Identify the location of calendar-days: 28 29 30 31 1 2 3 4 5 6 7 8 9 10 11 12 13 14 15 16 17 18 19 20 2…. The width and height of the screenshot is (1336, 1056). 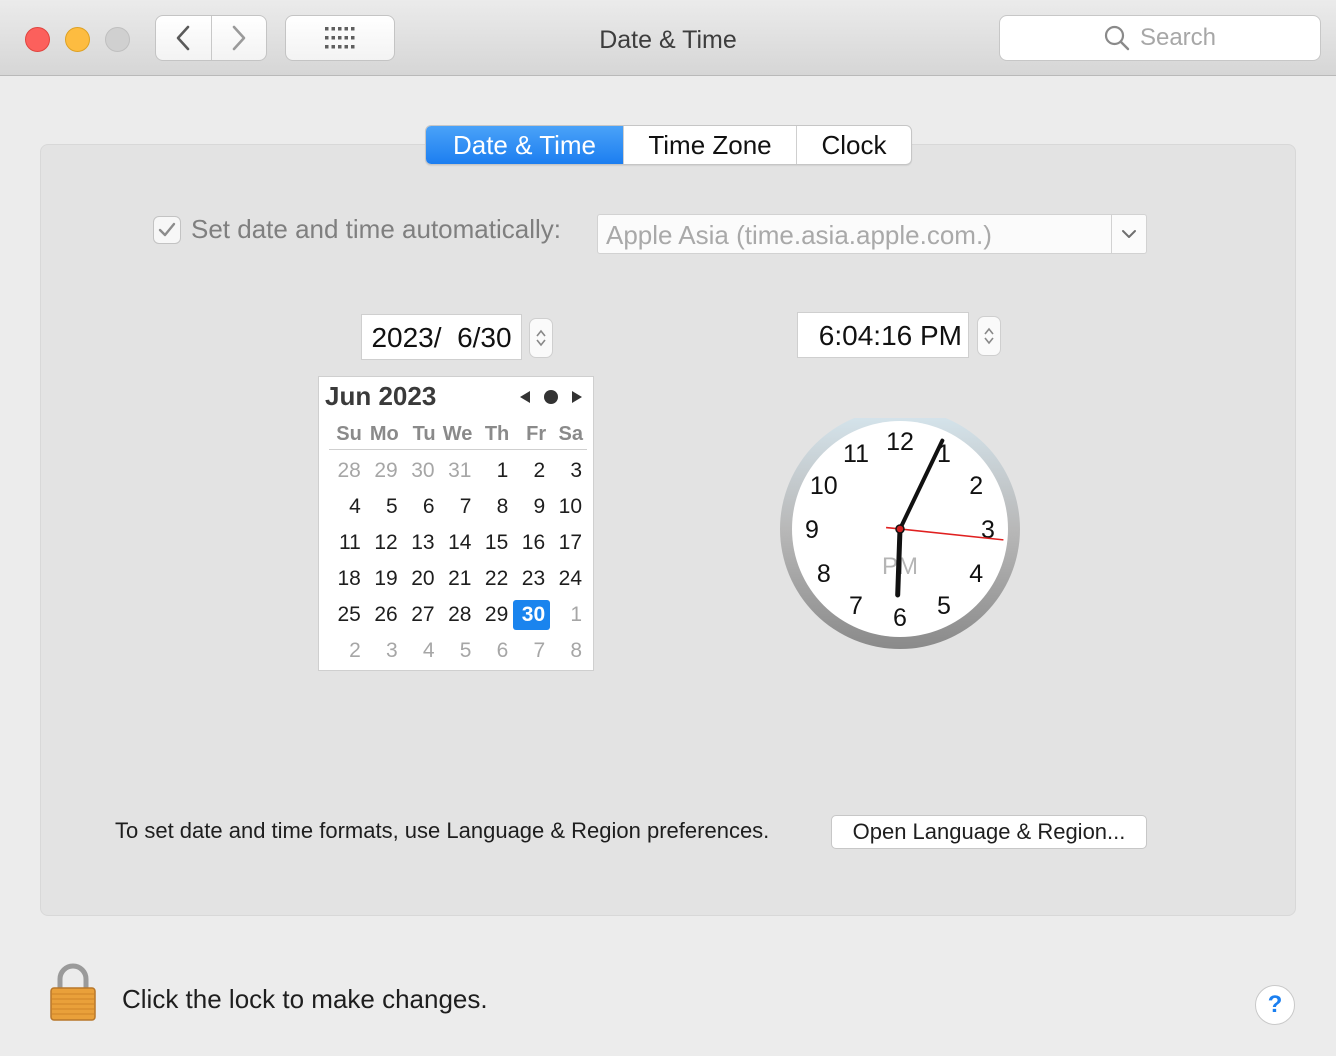
(458, 561).